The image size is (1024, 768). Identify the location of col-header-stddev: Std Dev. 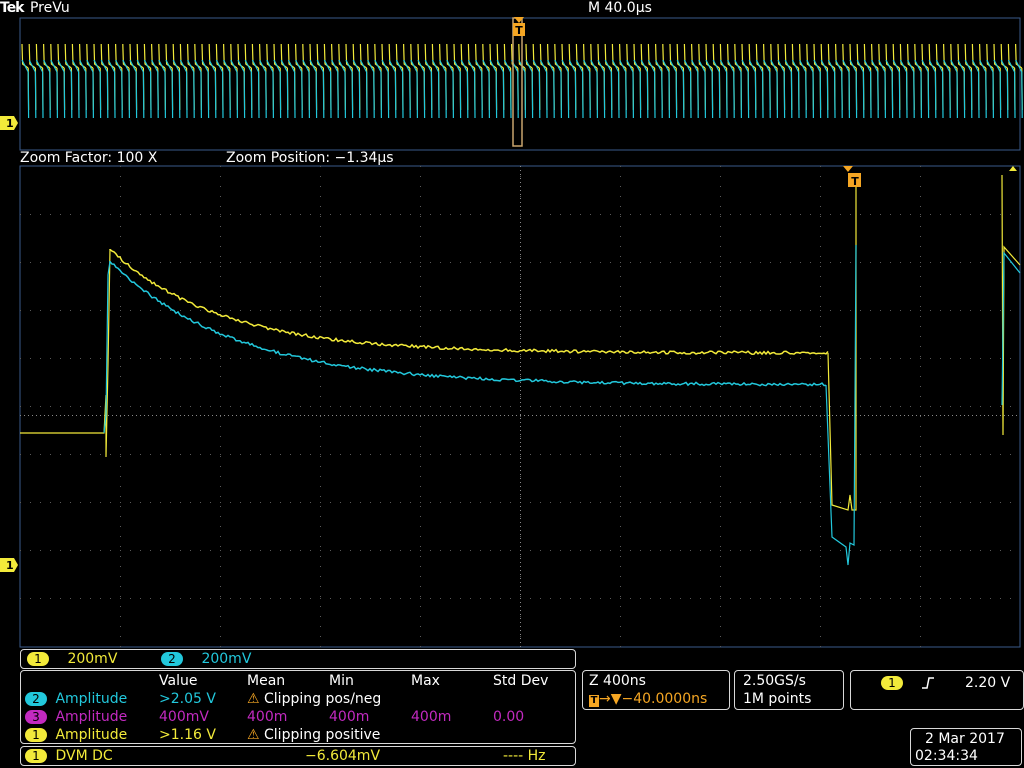
(520, 681).